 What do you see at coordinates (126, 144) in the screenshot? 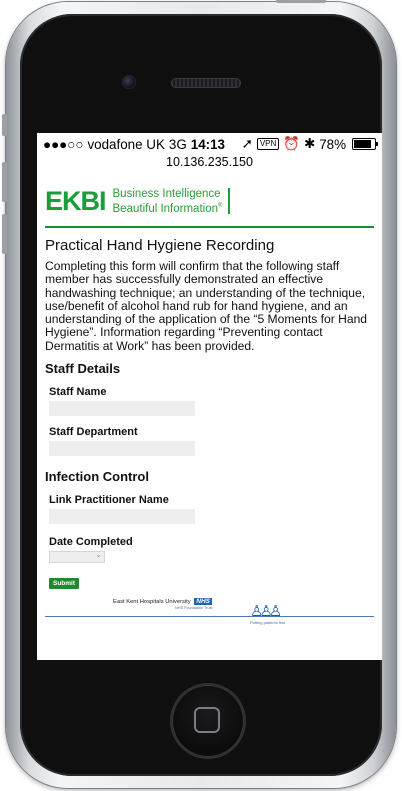
I see `carrier-name: vodafone UK` at bounding box center [126, 144].